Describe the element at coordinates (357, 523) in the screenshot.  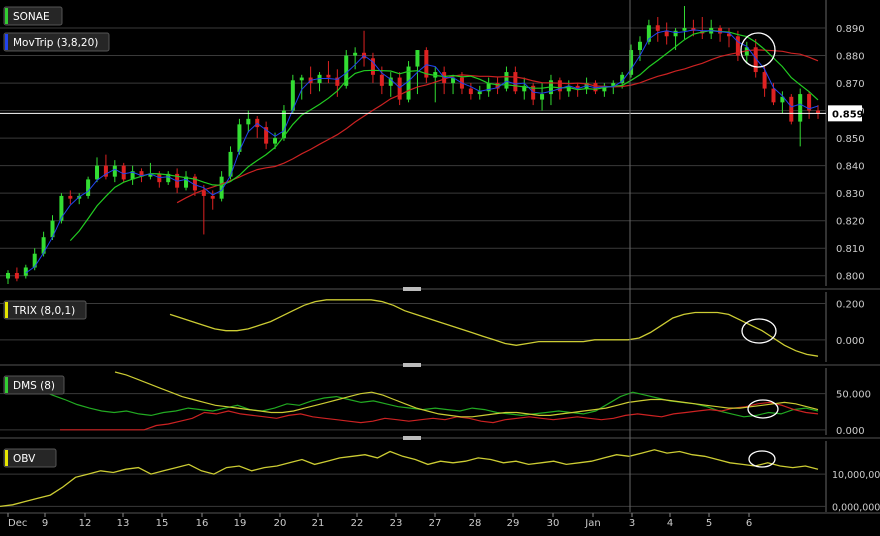
I see `x-tick-label: 22` at that location.